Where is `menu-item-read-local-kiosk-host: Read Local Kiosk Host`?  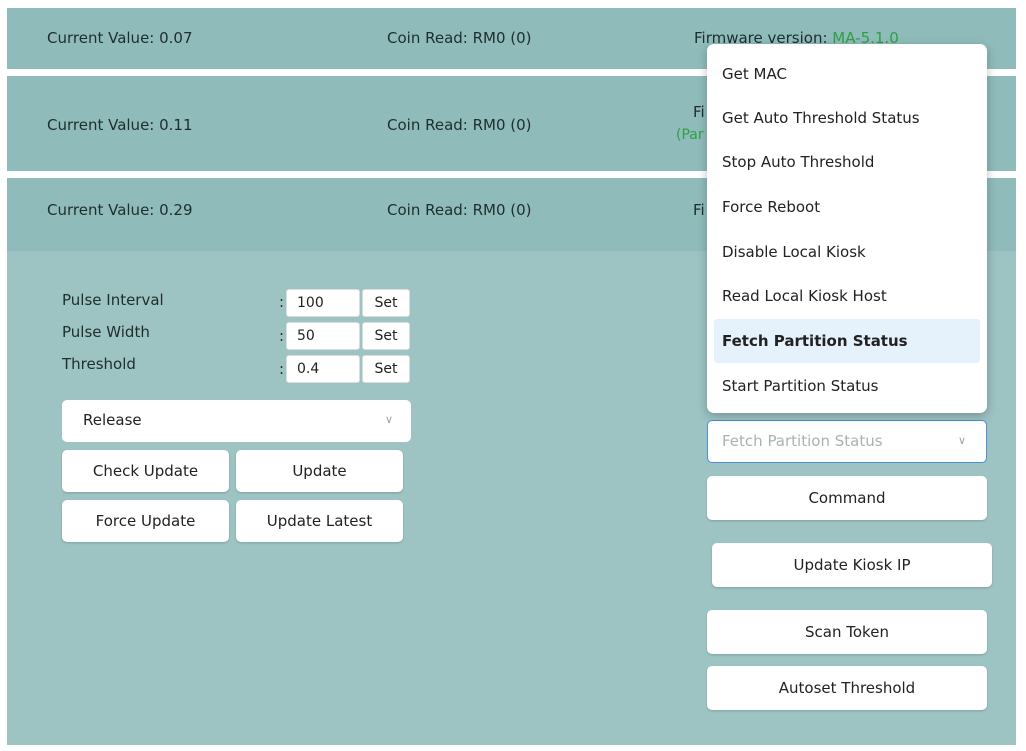
menu-item-read-local-kiosk-host: Read Local Kiosk Host is located at coordinates (847, 296).